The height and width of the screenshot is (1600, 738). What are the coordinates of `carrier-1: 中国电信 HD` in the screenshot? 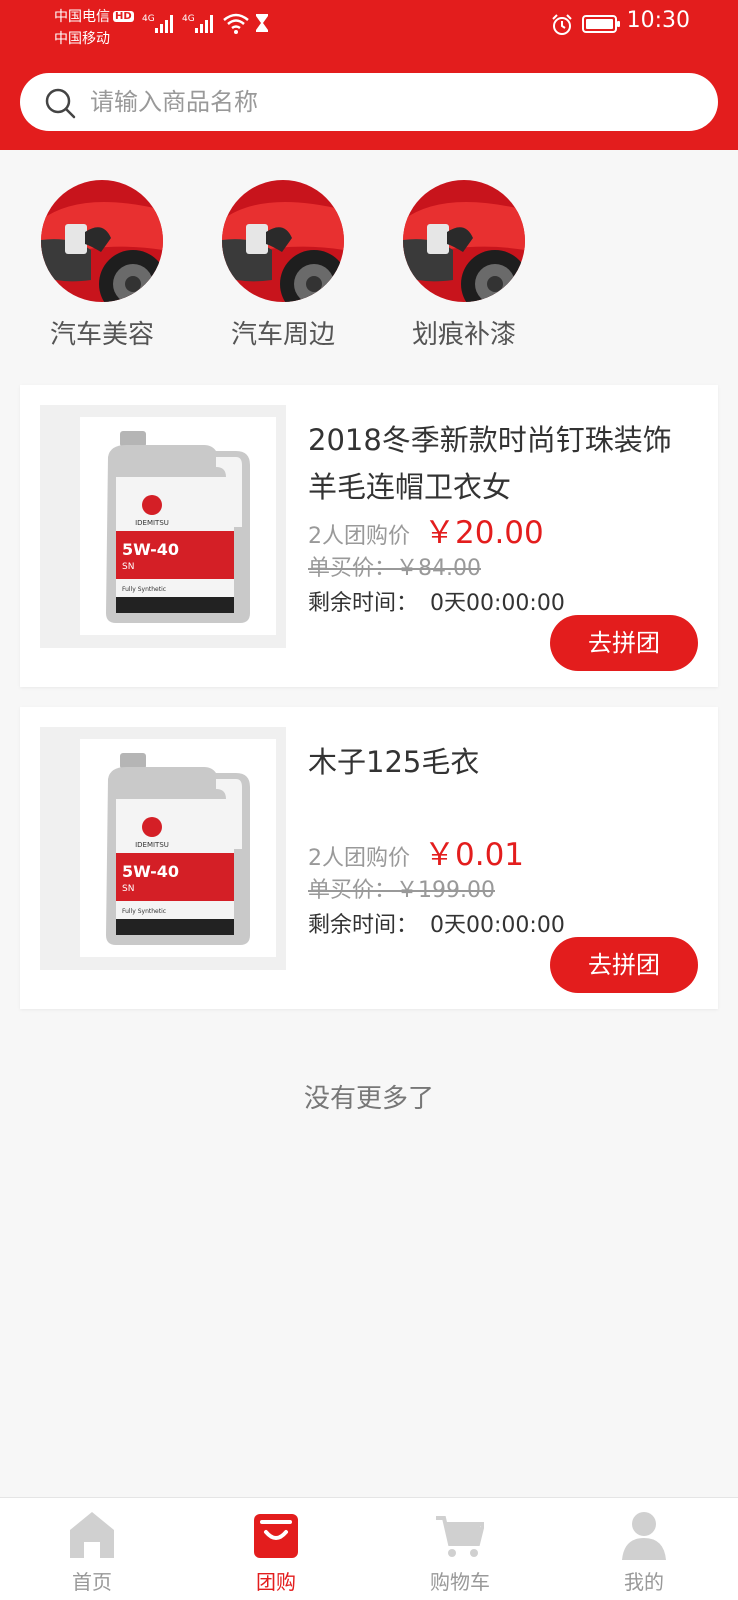 It's located at (94, 17).